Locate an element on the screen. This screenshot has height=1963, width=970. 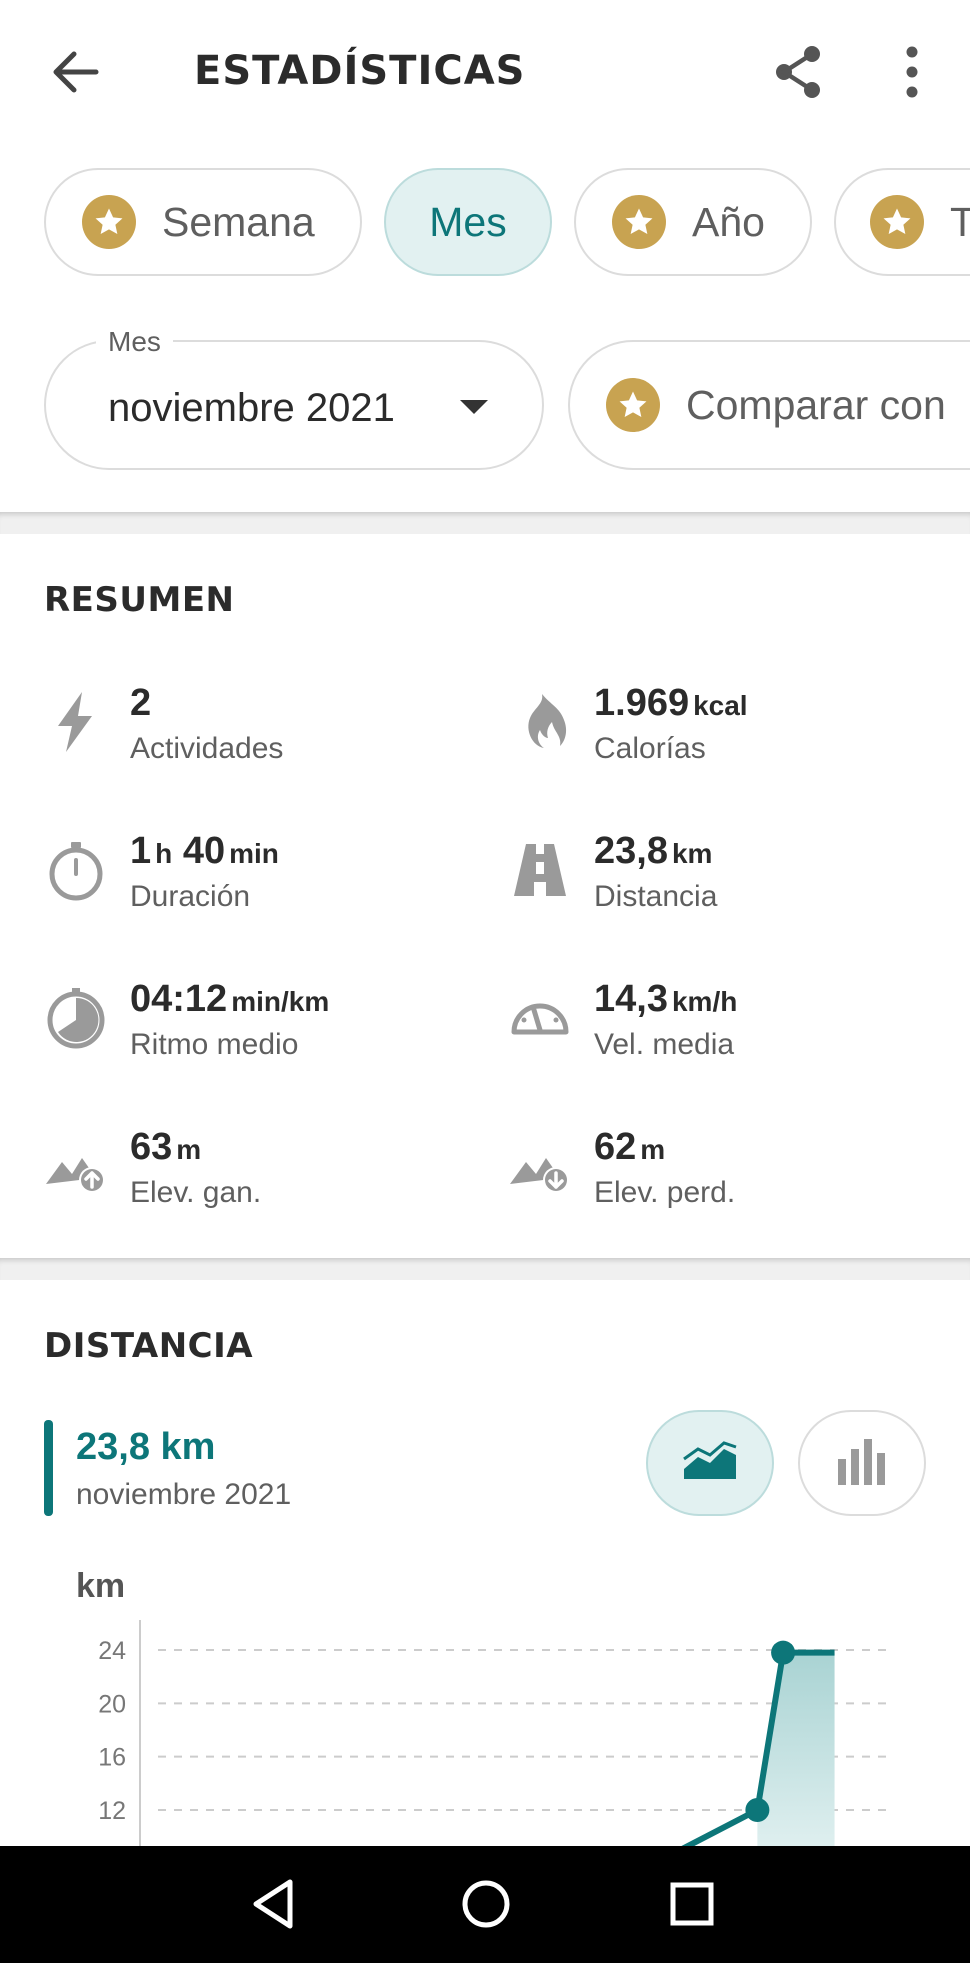
distance-chart-svg: 12 16 20 24 is located at coordinates (492, 1733).